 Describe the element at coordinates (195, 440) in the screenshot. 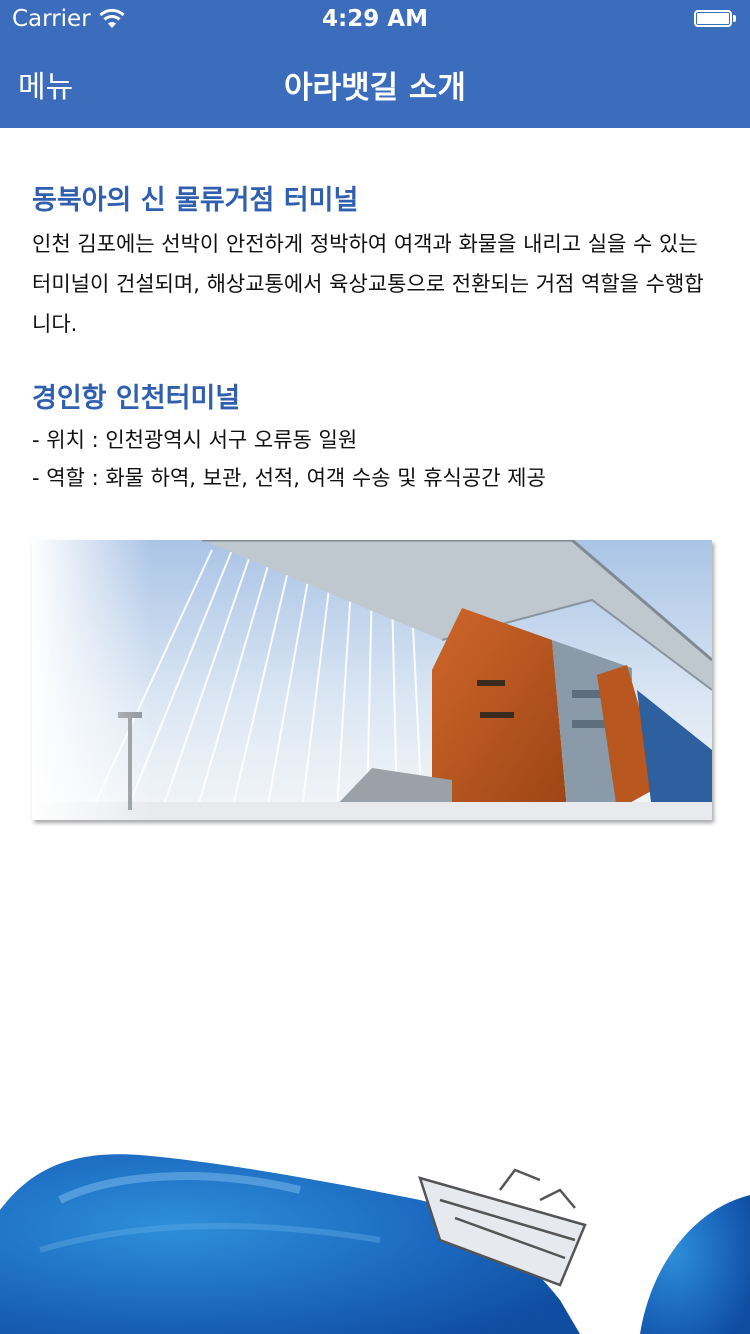

I see `terminal-location: - 위치 : 인천광역시 서구 오류동 일원` at that location.